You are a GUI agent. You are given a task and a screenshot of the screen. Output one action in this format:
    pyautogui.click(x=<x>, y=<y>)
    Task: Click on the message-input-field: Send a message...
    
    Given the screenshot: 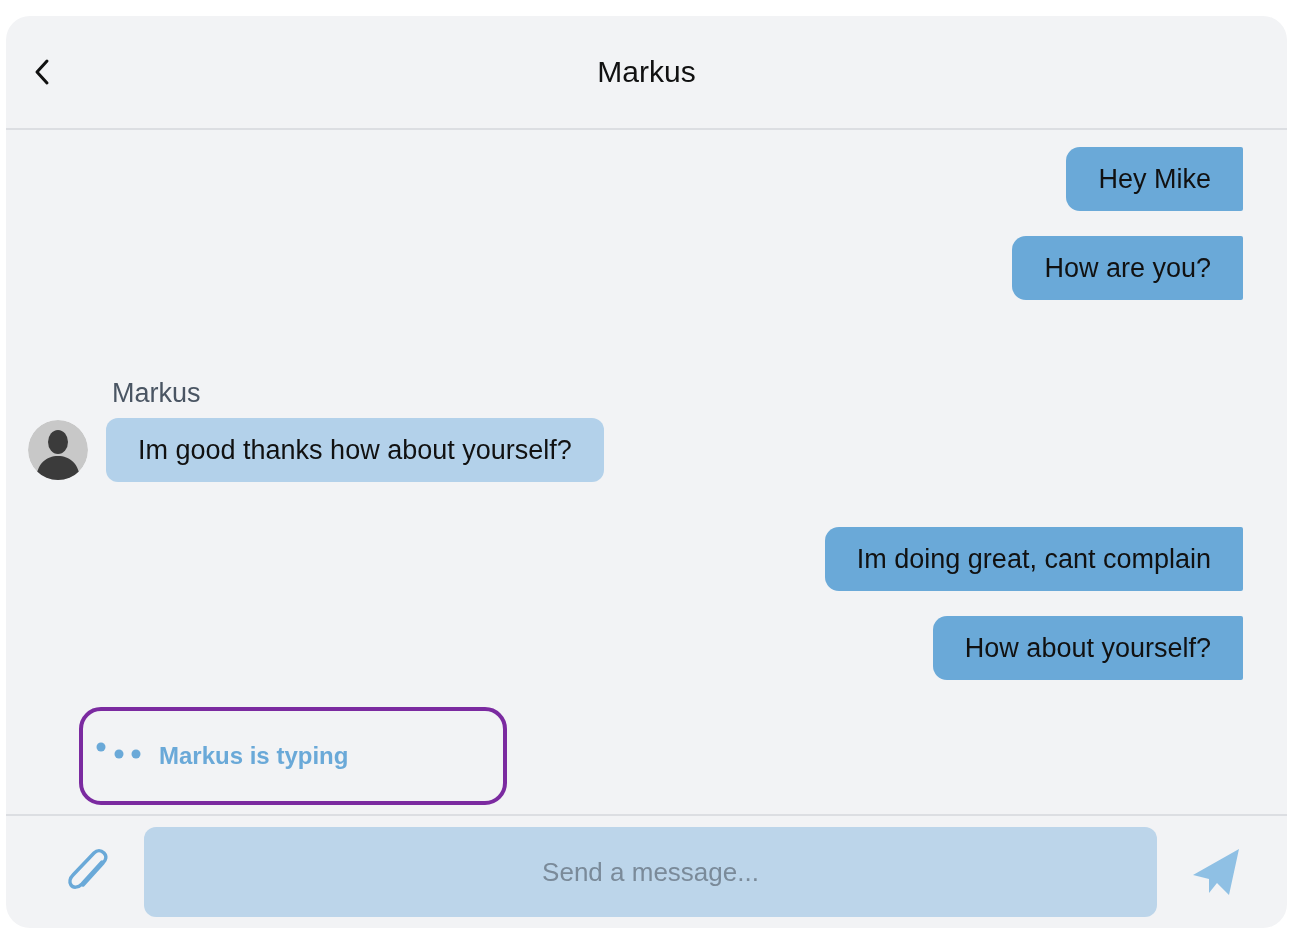 What is the action you would take?
    pyautogui.click(x=650, y=872)
    